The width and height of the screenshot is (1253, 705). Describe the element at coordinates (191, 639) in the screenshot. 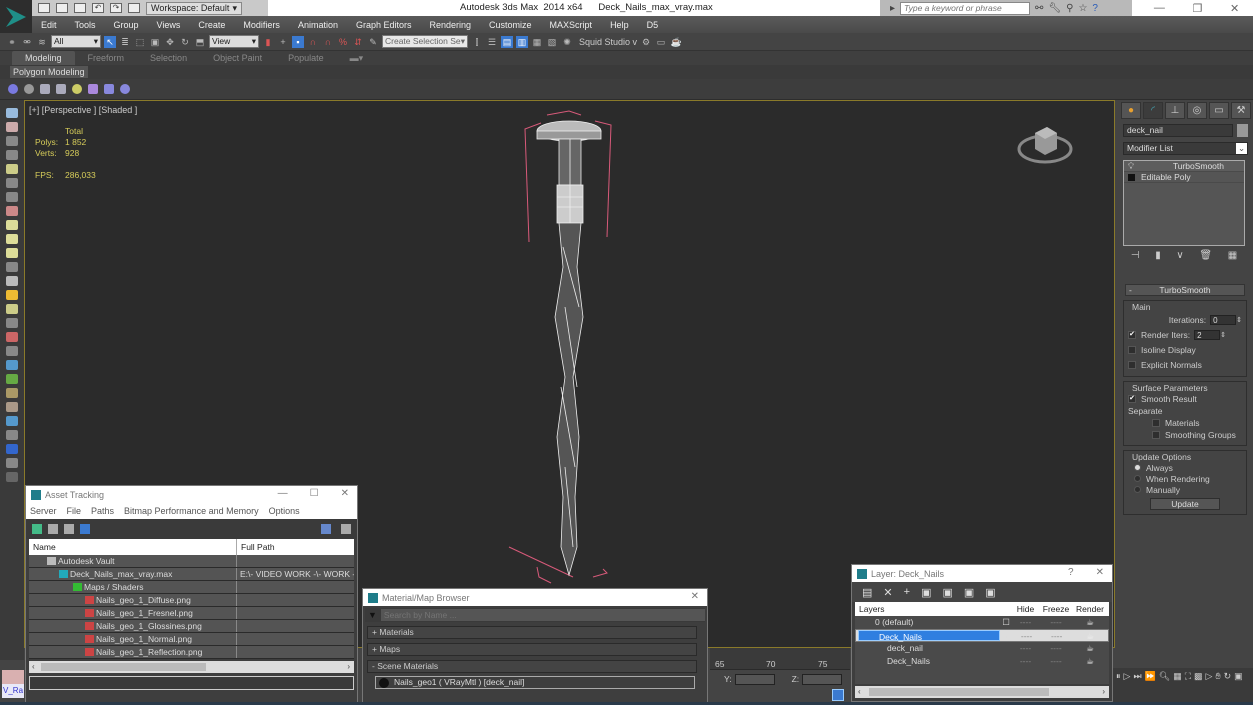

I see `table-row: Nails_geo_1_Normal.png` at that location.